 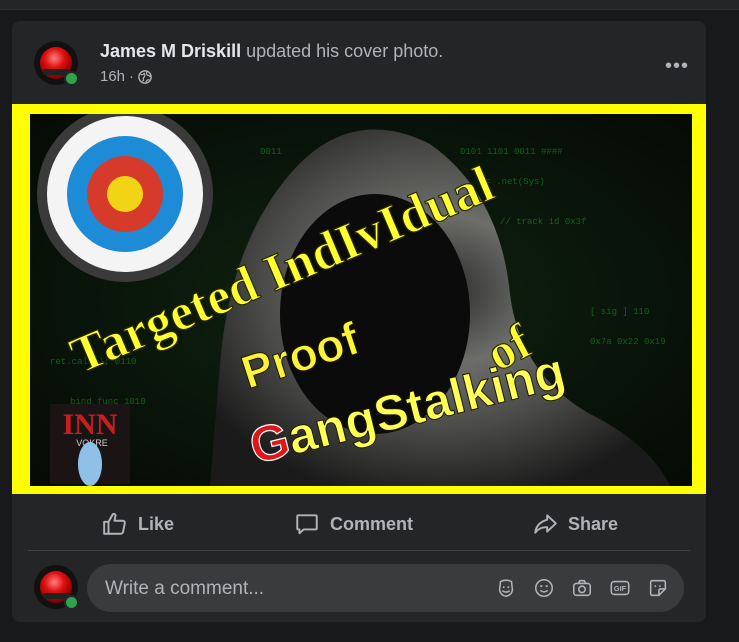 What do you see at coordinates (543, 222) in the screenshot?
I see `svg-text: // track id 0x3f` at bounding box center [543, 222].